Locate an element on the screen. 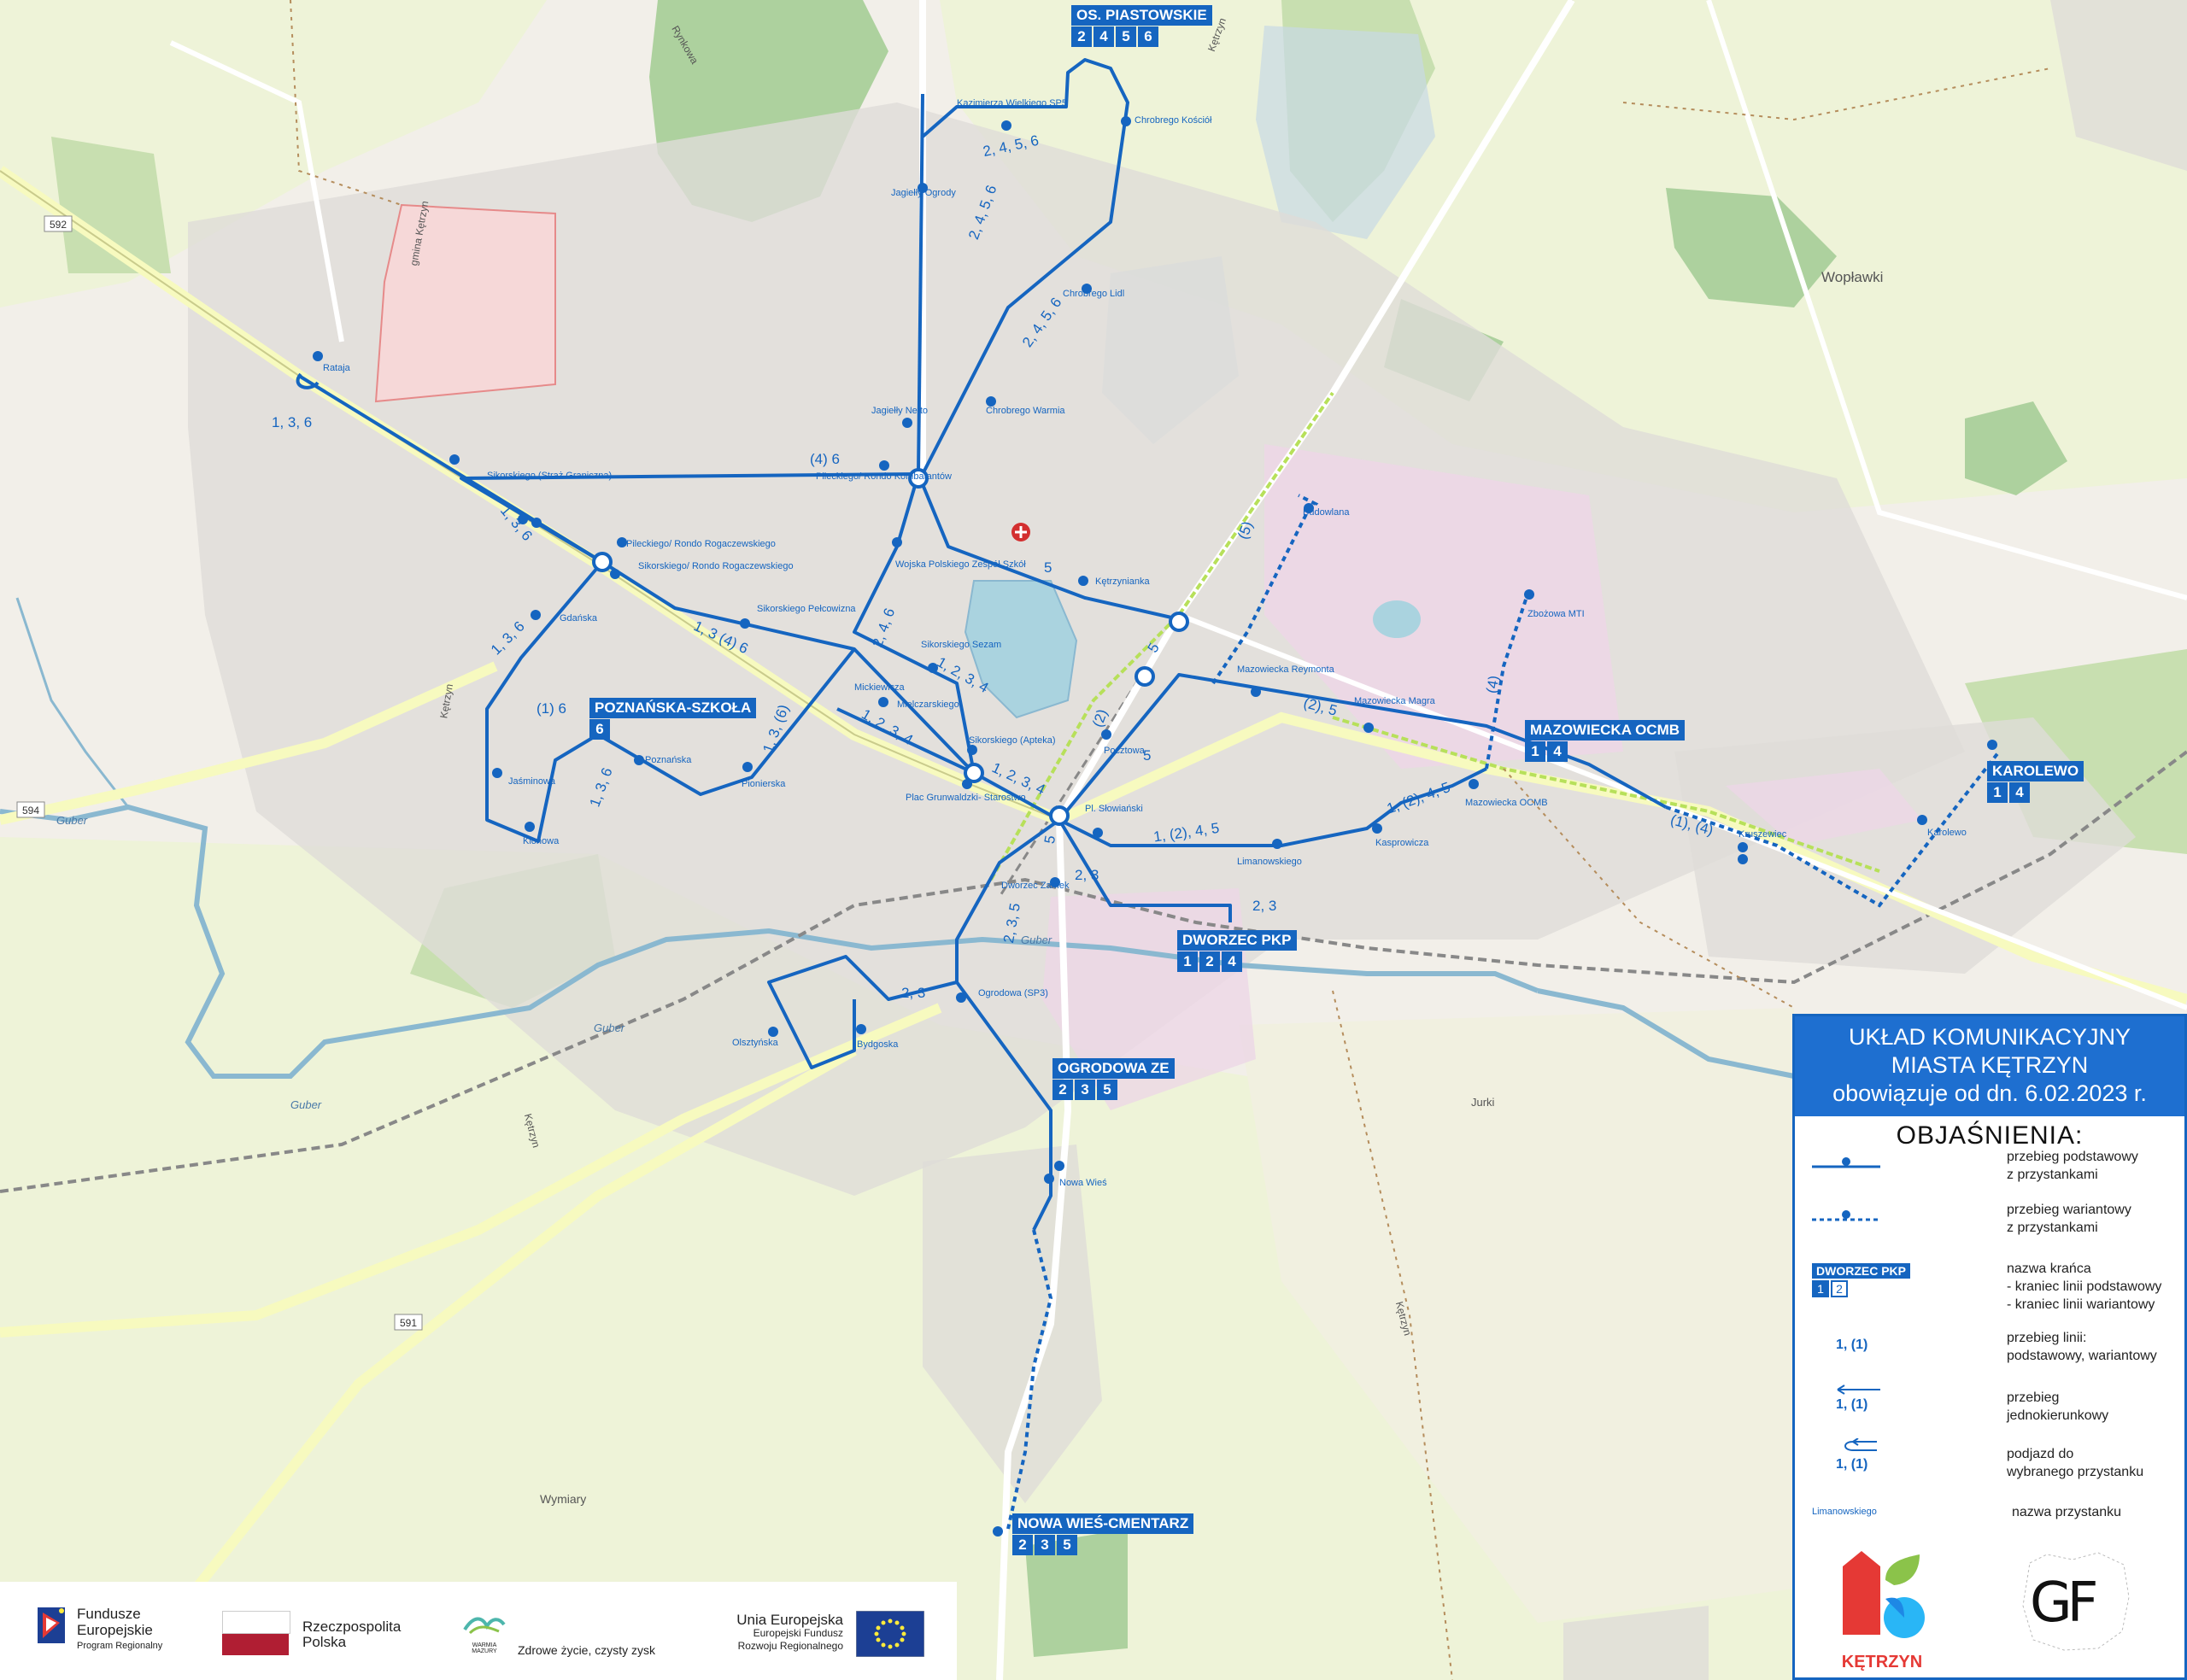 This screenshot has width=2187, height=1680. roundabout-slowianski is located at coordinates (1059, 816).